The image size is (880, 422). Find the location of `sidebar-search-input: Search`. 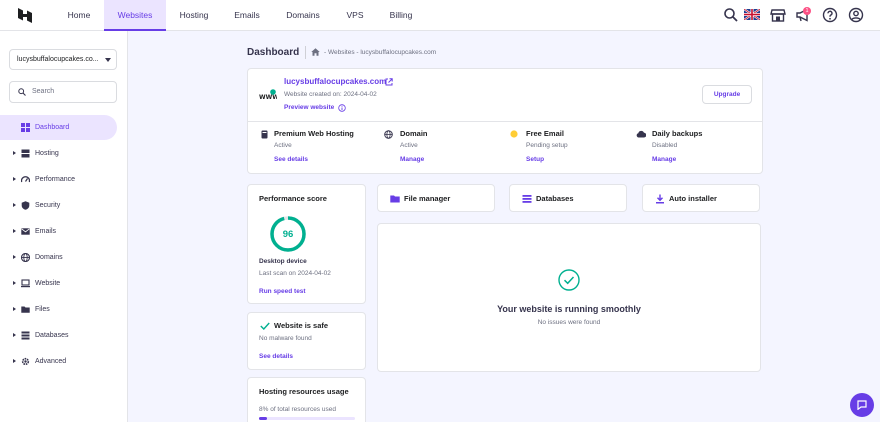

sidebar-search-input: Search is located at coordinates (63, 92).